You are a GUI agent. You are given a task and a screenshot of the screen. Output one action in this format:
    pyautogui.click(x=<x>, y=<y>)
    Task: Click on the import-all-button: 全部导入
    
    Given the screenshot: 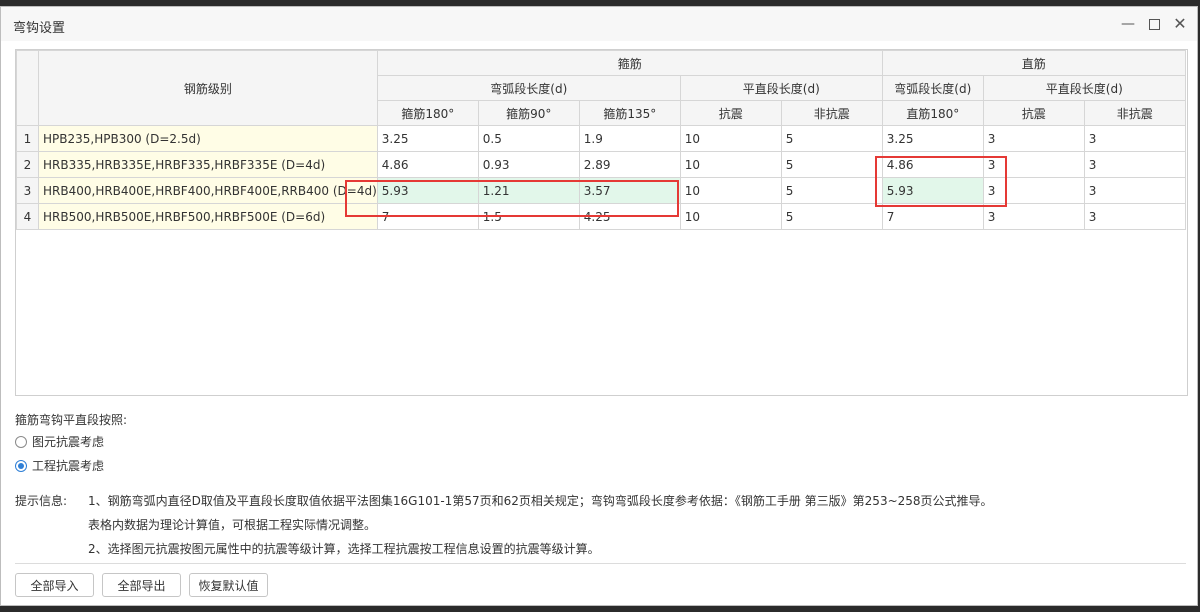 What is the action you would take?
    pyautogui.click(x=54, y=585)
    